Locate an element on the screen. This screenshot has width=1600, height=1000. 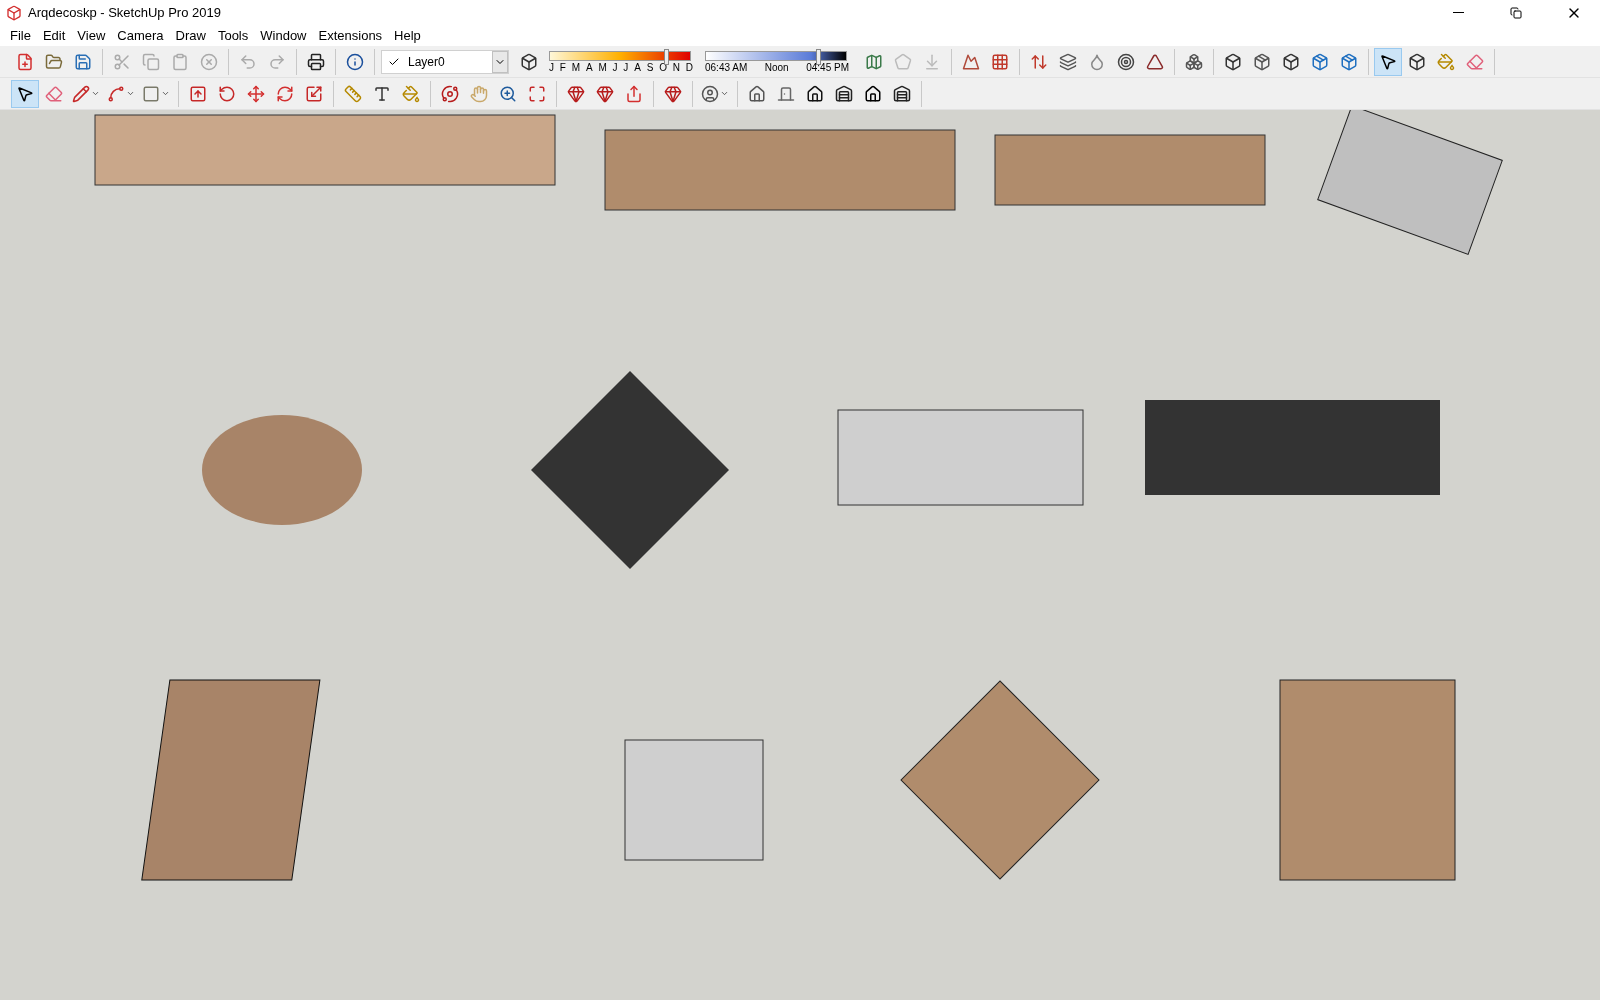
text-icon is located at coordinates (382, 93).